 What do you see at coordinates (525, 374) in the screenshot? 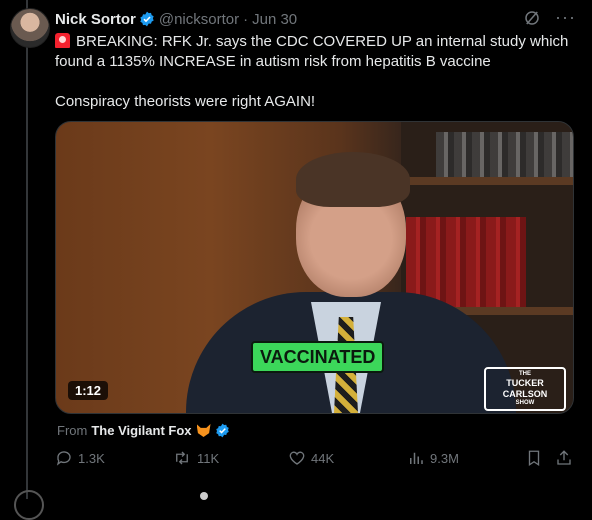
I see `logo-line: THE` at bounding box center [525, 374].